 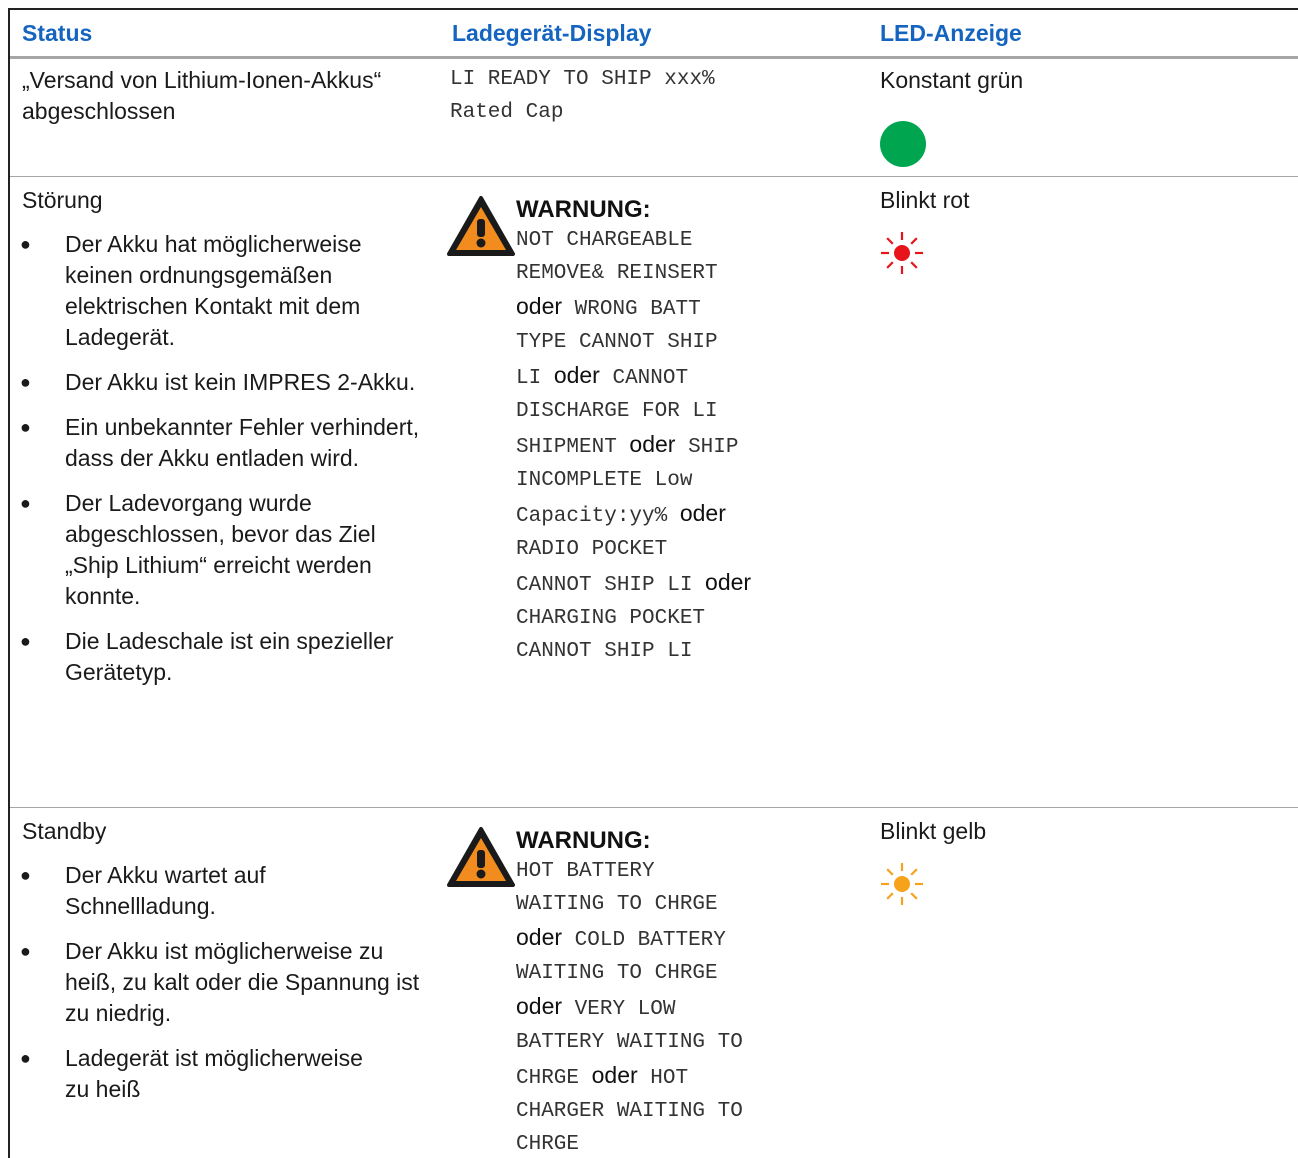 I want to click on table-header-row: Status Ladegerät-Display LED-Anzeige, so click(x=654, y=34).